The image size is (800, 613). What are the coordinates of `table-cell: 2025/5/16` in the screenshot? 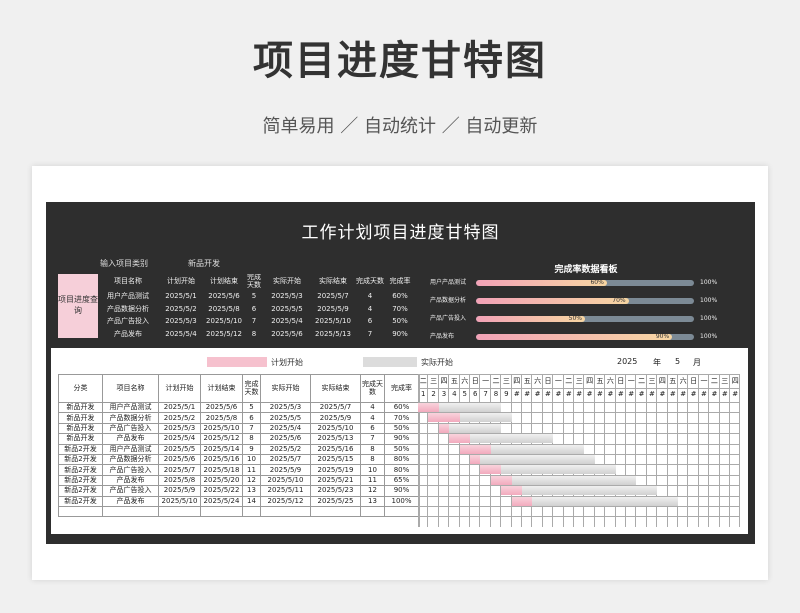 It's located at (335, 449).